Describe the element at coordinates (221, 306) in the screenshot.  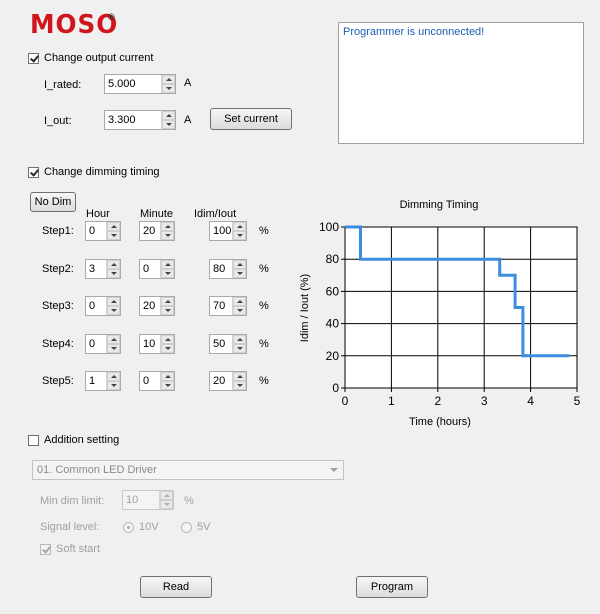
I see `step3-ratio-spinner-value: 70` at that location.